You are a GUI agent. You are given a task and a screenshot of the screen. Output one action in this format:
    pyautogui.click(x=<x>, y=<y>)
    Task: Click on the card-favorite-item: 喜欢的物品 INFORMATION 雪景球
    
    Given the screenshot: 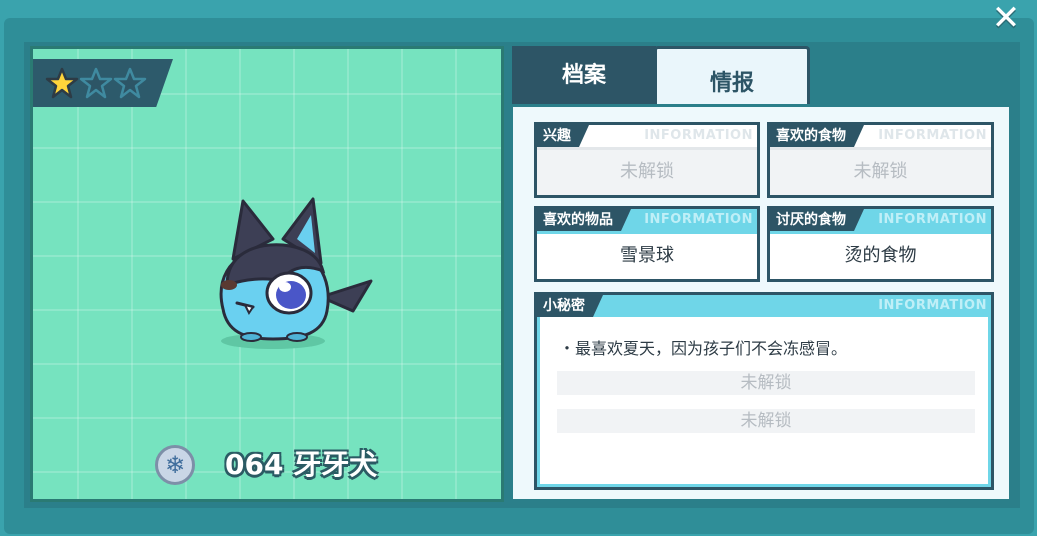 What is the action you would take?
    pyautogui.click(x=647, y=244)
    